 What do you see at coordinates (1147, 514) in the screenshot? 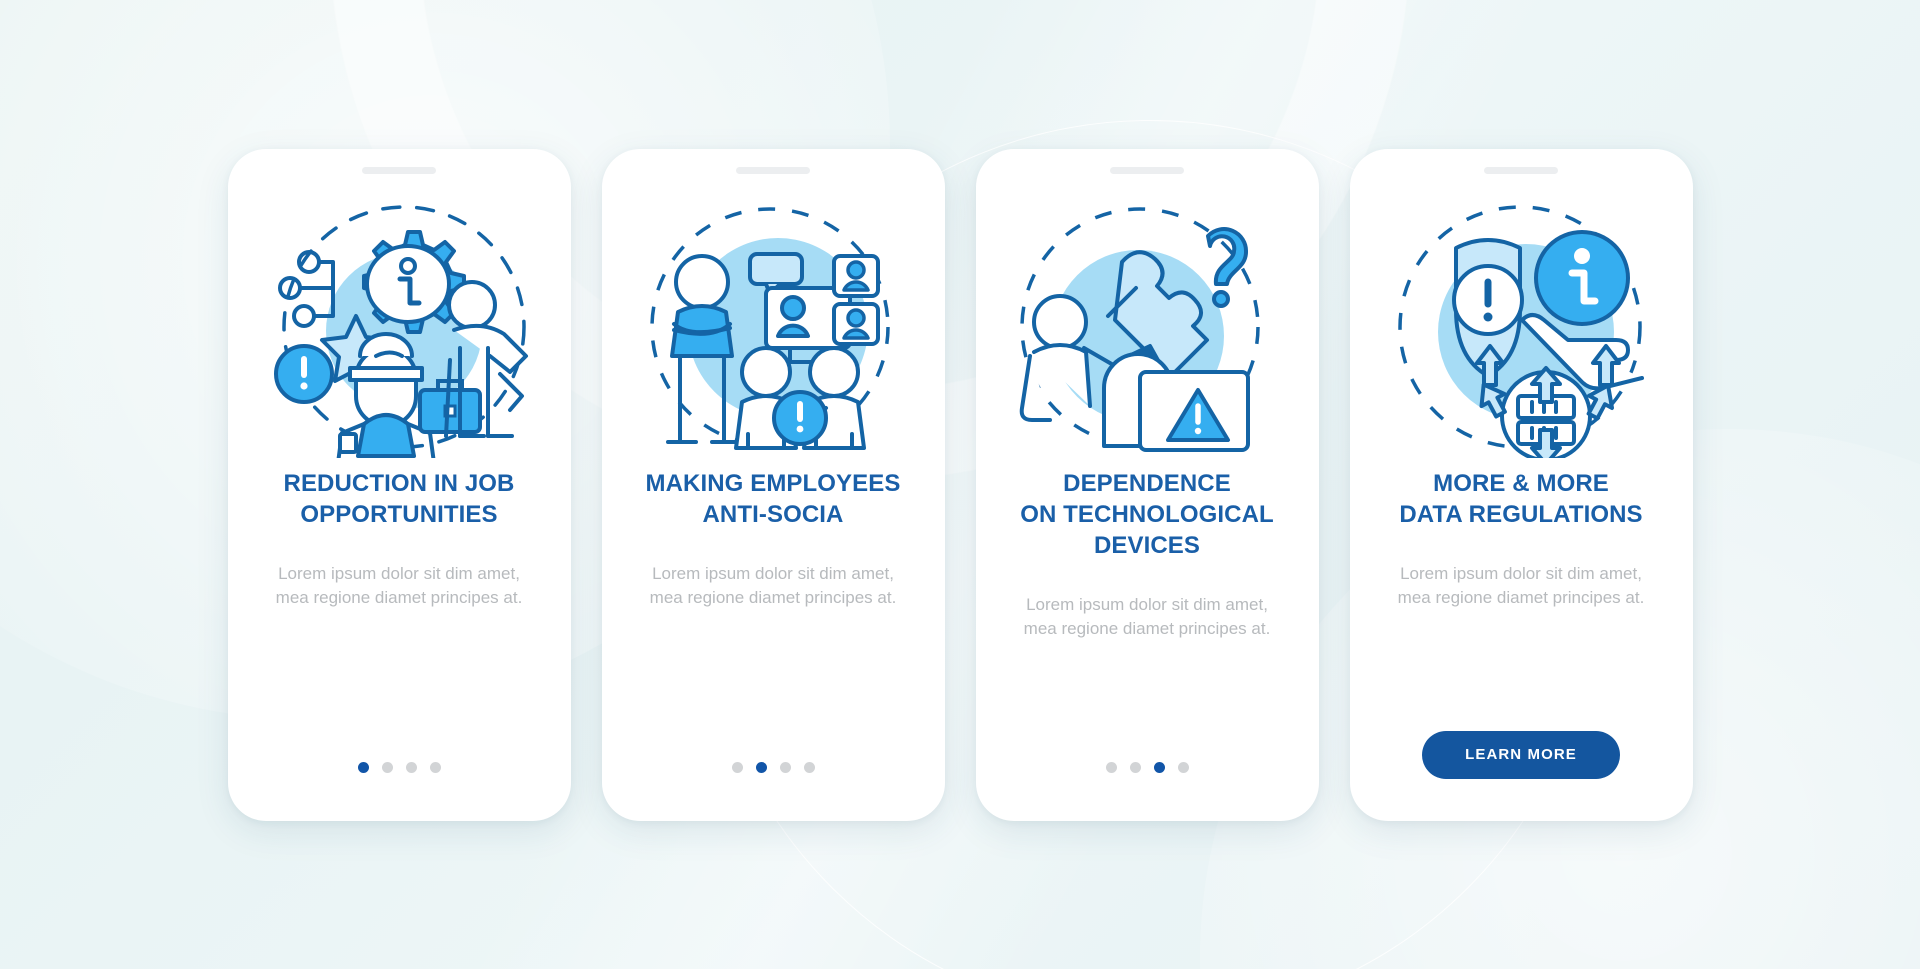
I see `card-title: DEPENDENCE ON TECHNOLOGICAL DEVICES` at bounding box center [1147, 514].